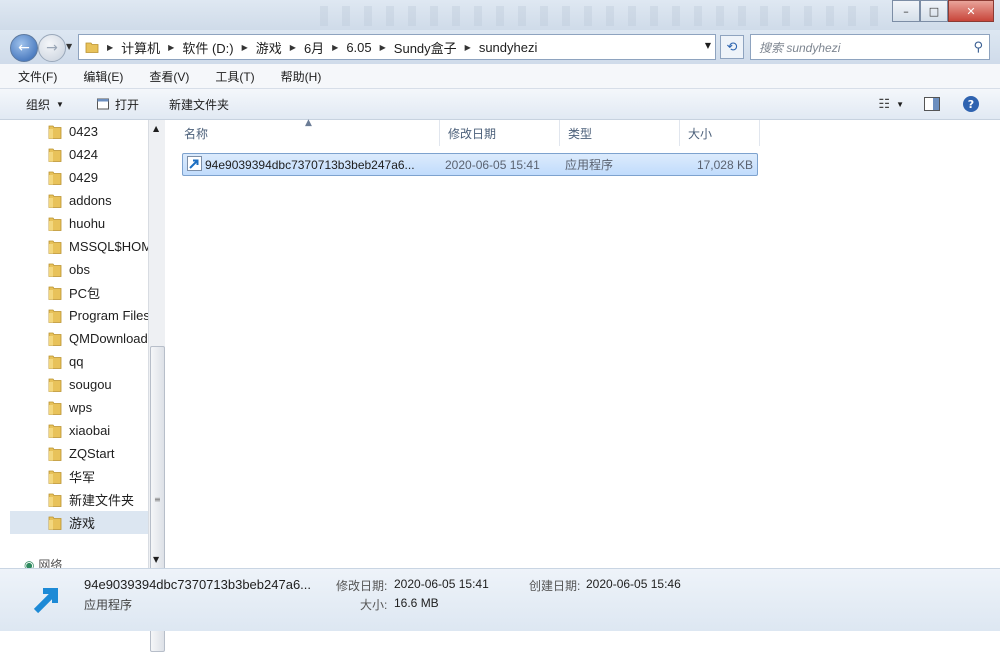 The height and width of the screenshot is (652, 1000). I want to click on sidebar-folder-label: Program Files, so click(108, 315).